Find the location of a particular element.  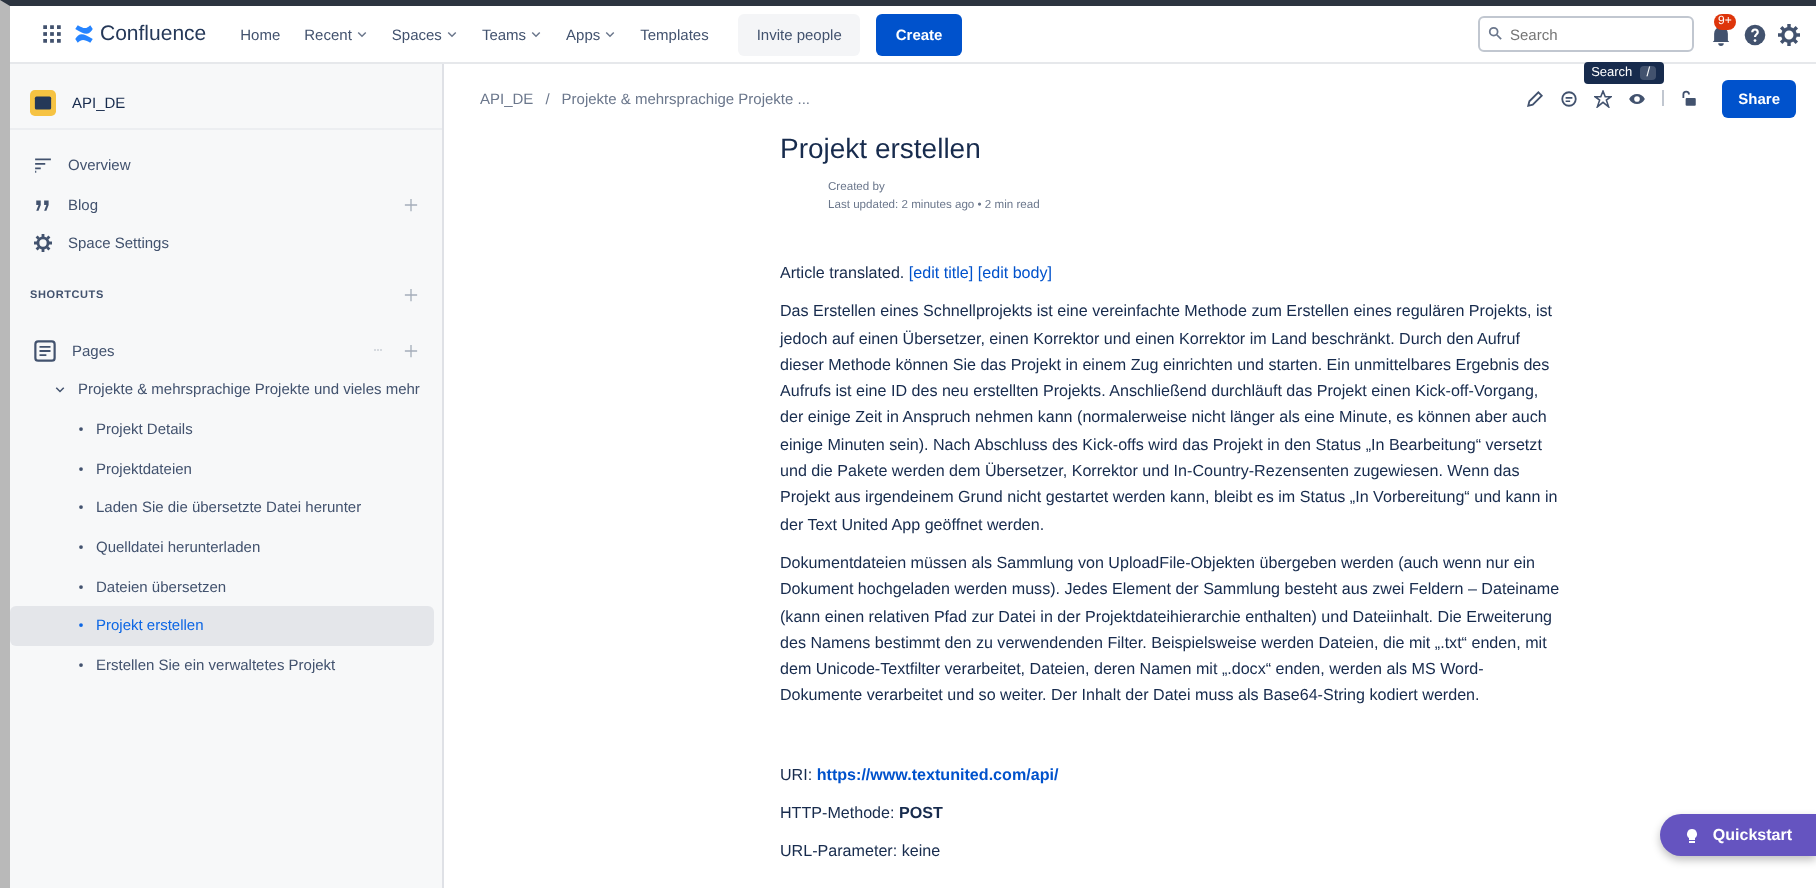

help-icon is located at coordinates (1755, 34).